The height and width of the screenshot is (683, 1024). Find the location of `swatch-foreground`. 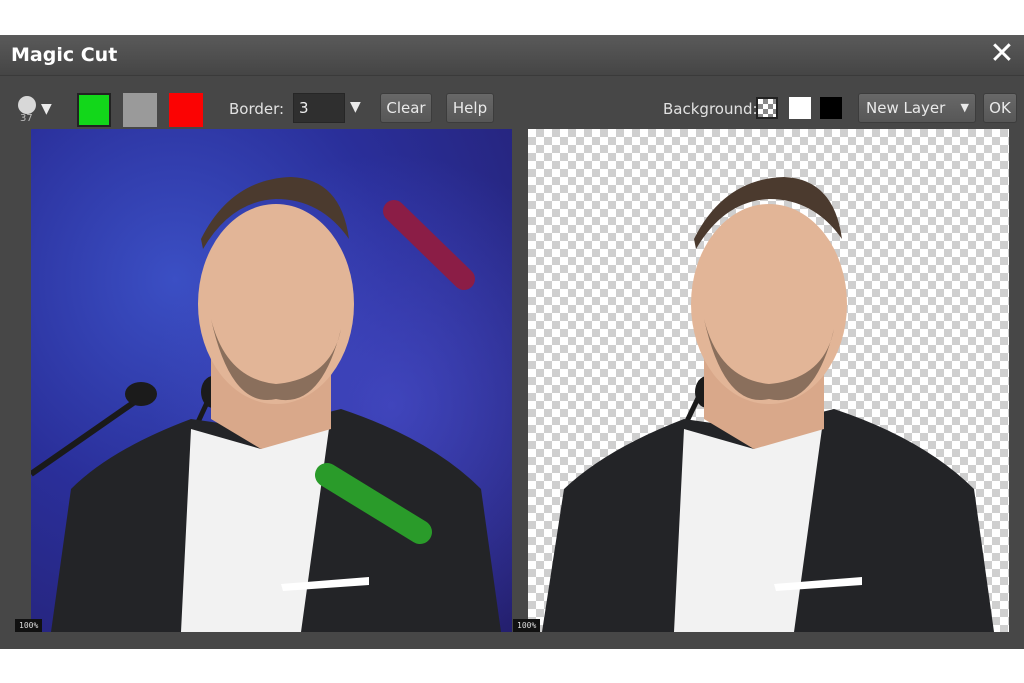

swatch-foreground is located at coordinates (94, 110).